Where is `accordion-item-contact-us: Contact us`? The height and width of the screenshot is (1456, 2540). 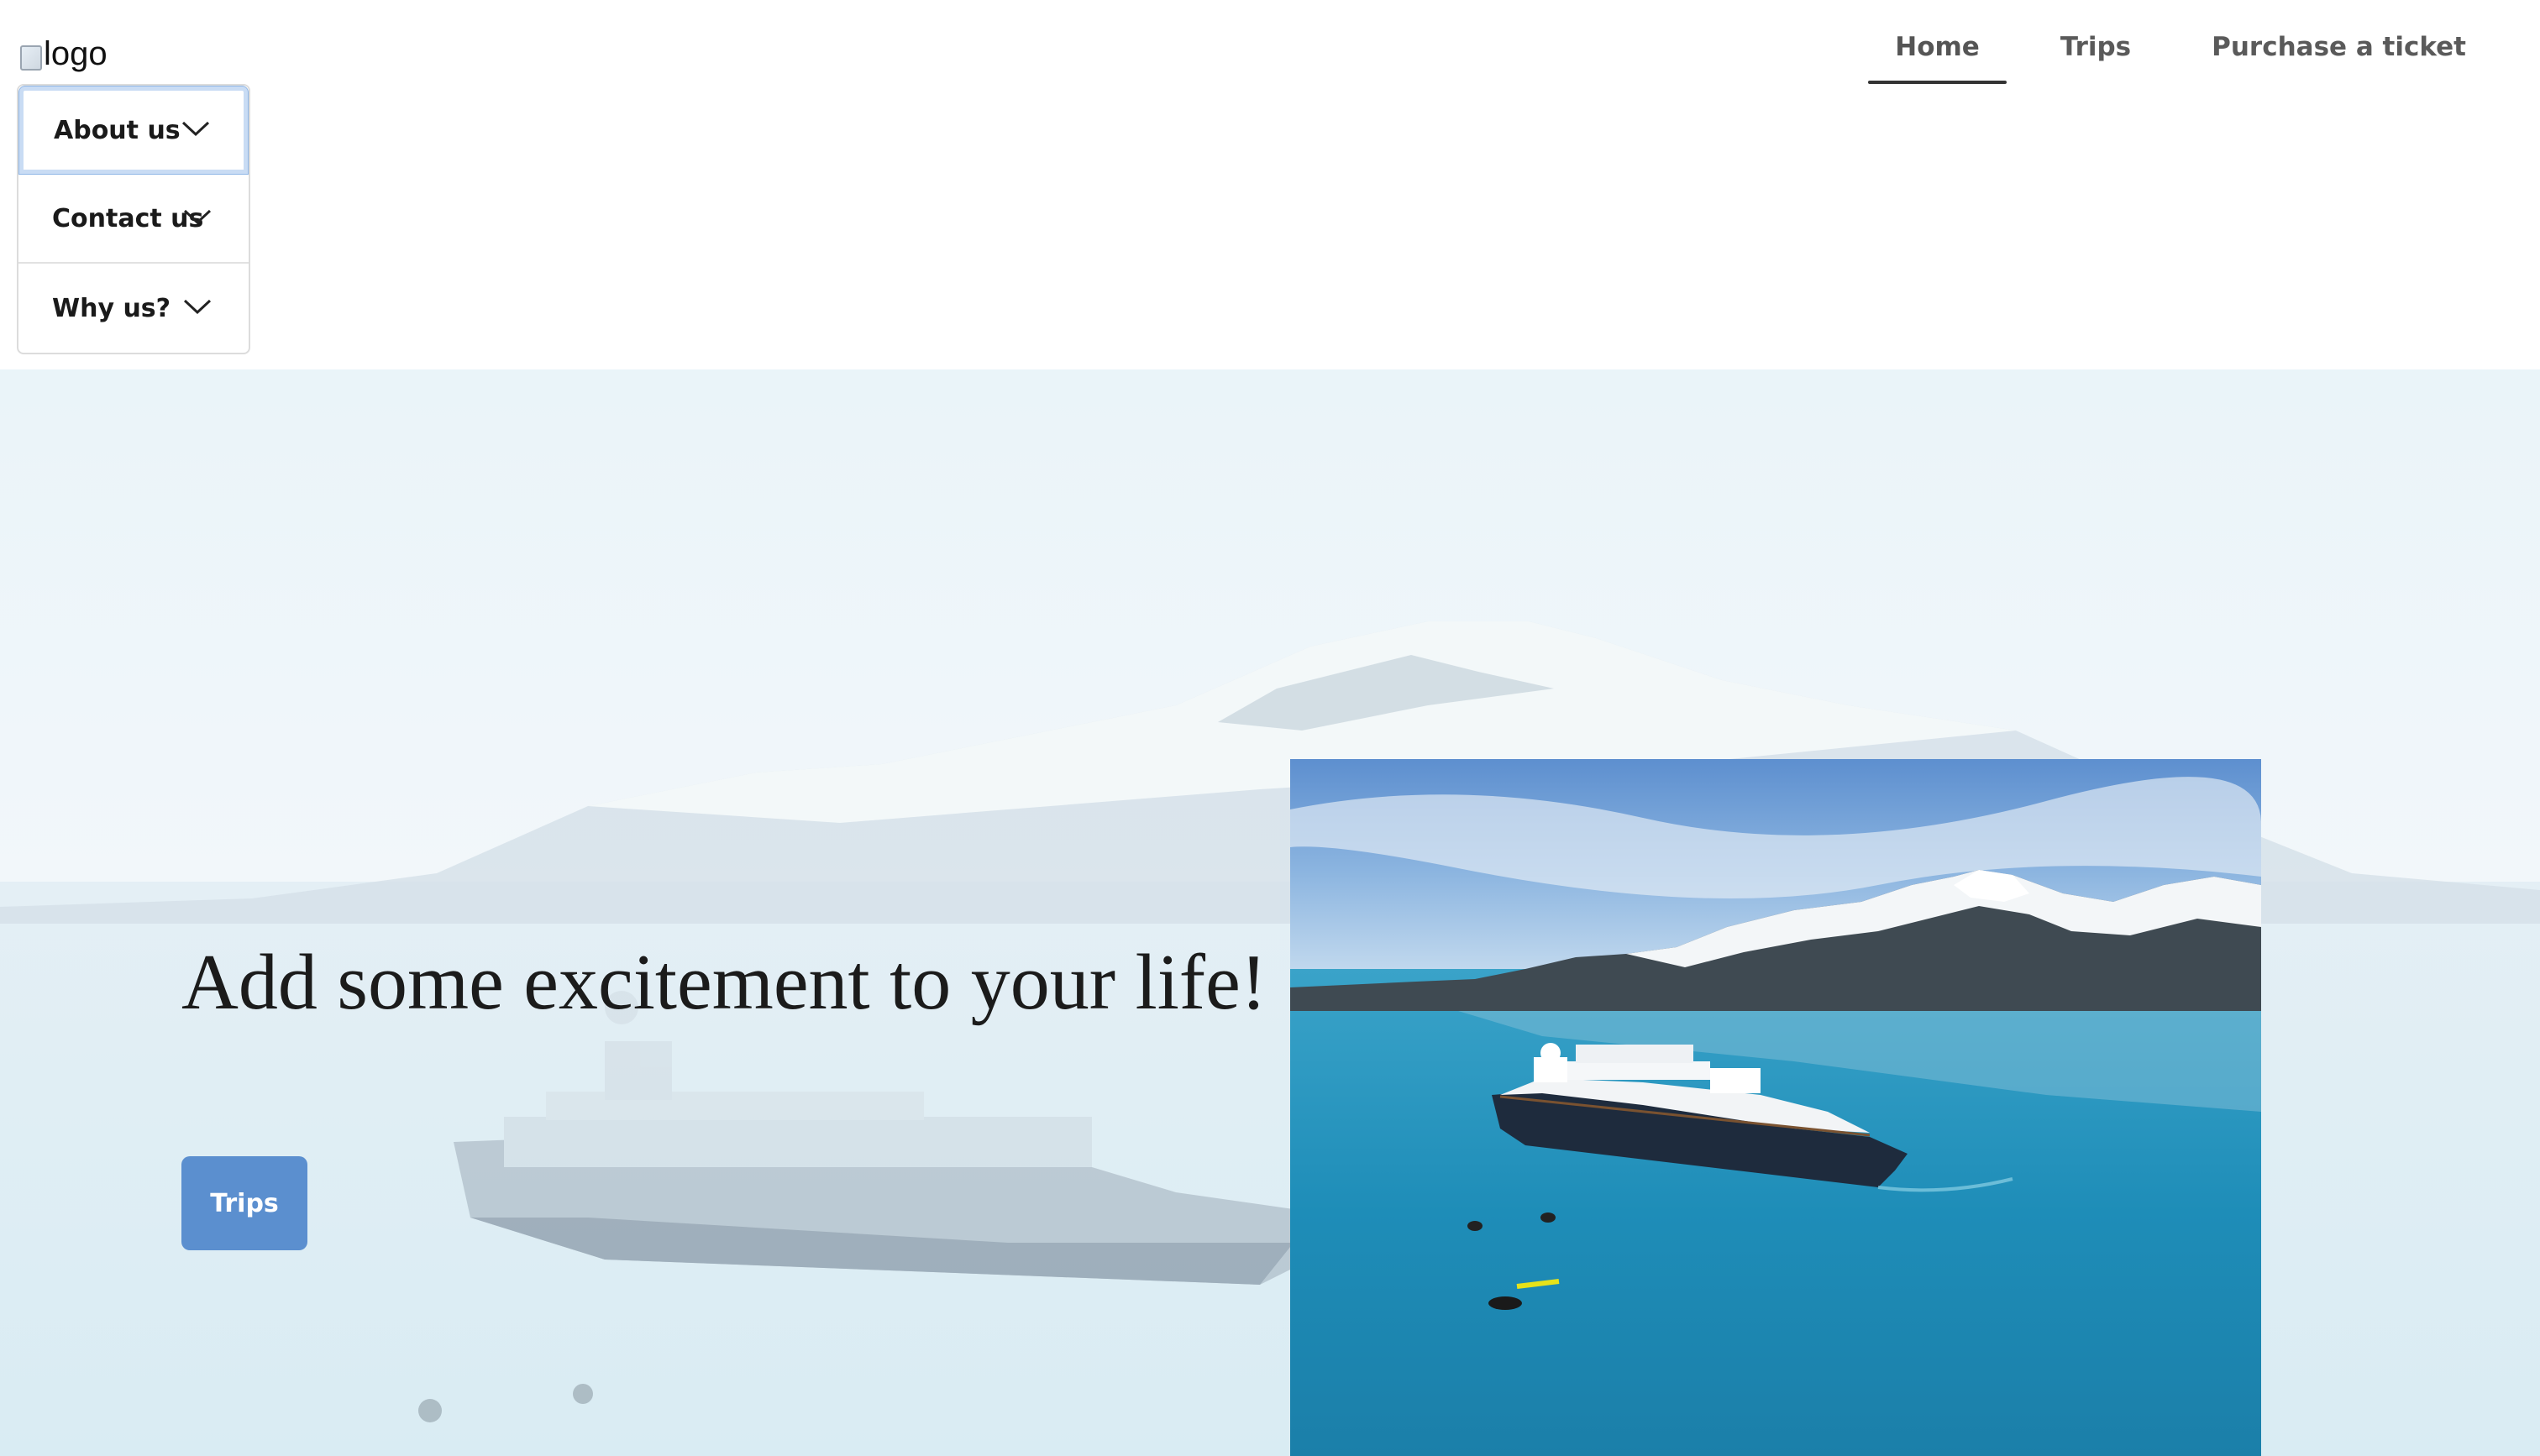
accordion-item-contact-us: Contact us is located at coordinates (133, 219).